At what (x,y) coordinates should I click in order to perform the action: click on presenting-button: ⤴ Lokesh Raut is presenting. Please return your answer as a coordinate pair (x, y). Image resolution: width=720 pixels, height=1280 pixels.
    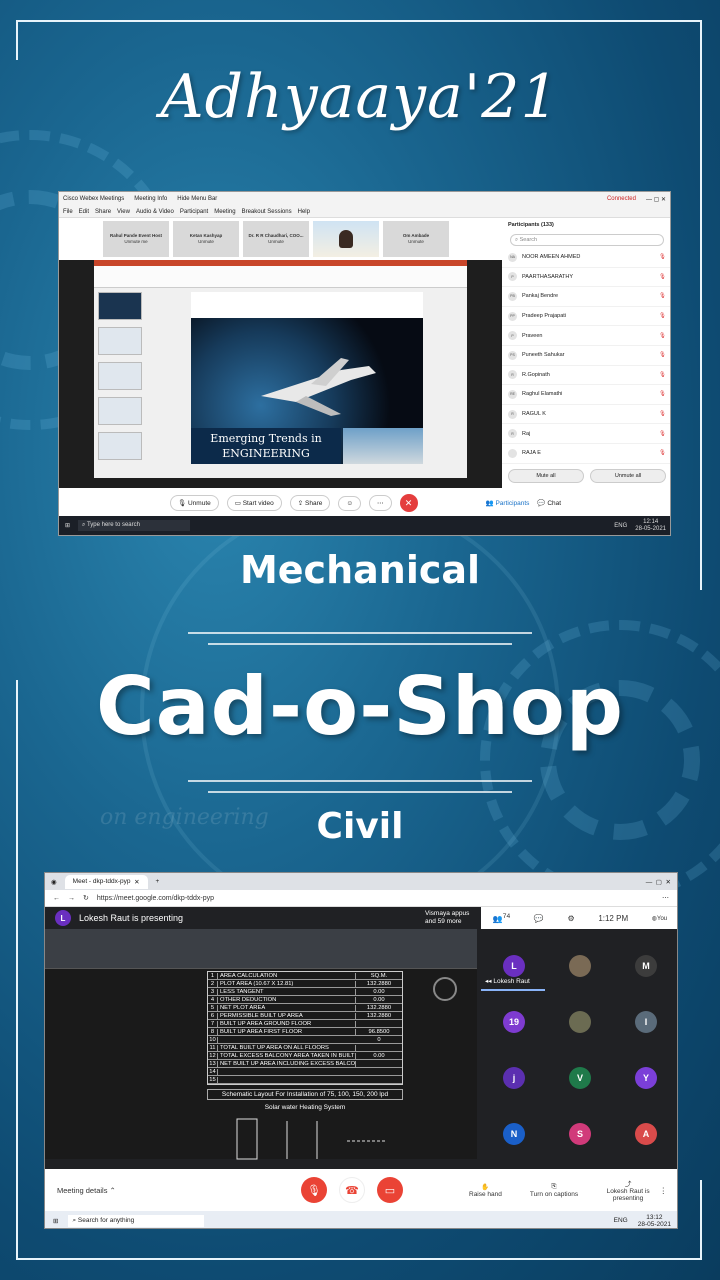
    Looking at the image, I should click on (628, 1190).